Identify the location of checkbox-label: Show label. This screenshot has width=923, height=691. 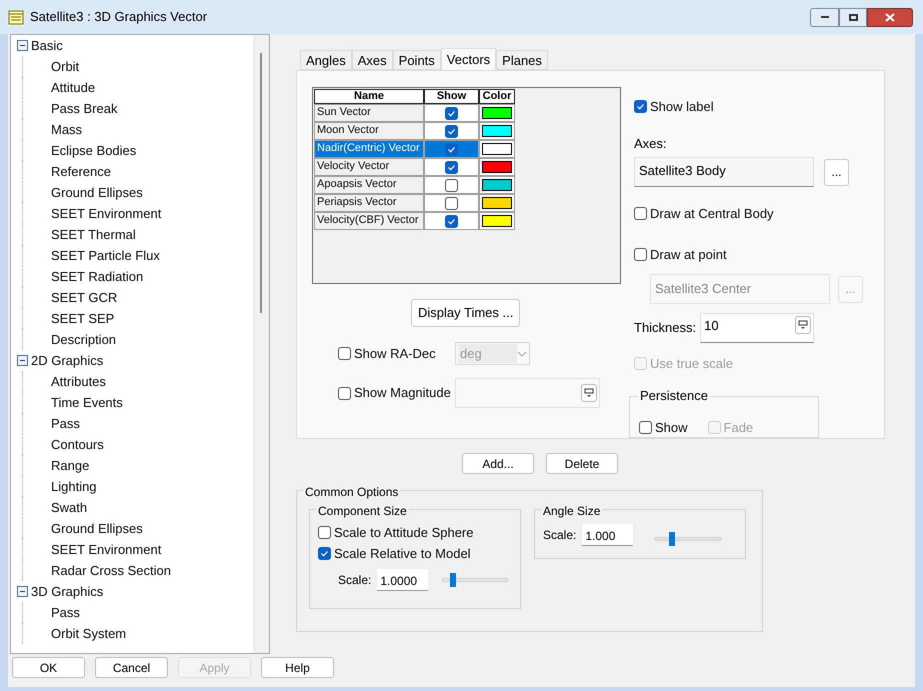
(682, 107).